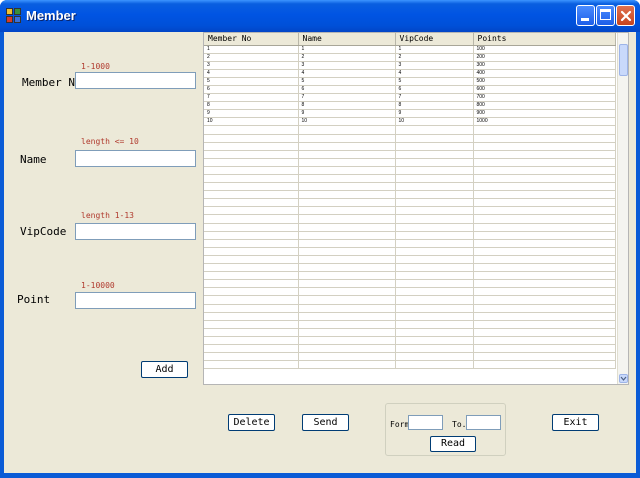 The width and height of the screenshot is (640, 478). What do you see at coordinates (544, 81) in the screenshot?
I see `table-cell: 500` at bounding box center [544, 81].